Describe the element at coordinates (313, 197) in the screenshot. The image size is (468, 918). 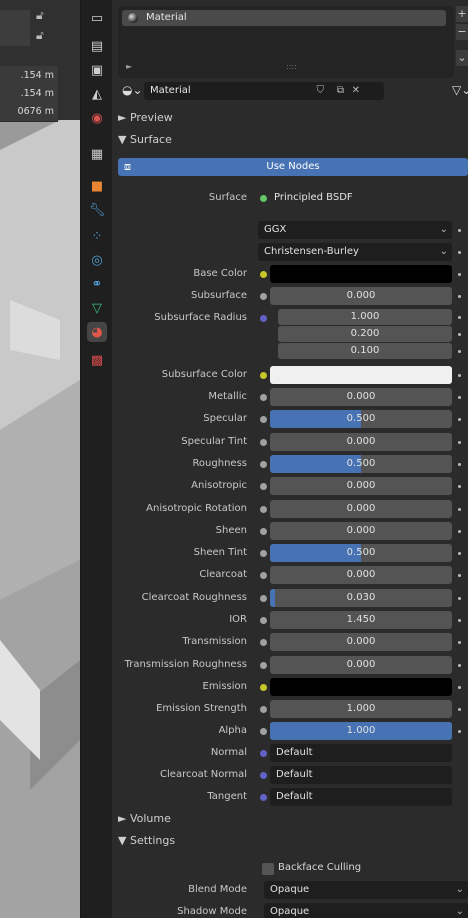
I see `surface-shader-value: Principled BSDF` at that location.